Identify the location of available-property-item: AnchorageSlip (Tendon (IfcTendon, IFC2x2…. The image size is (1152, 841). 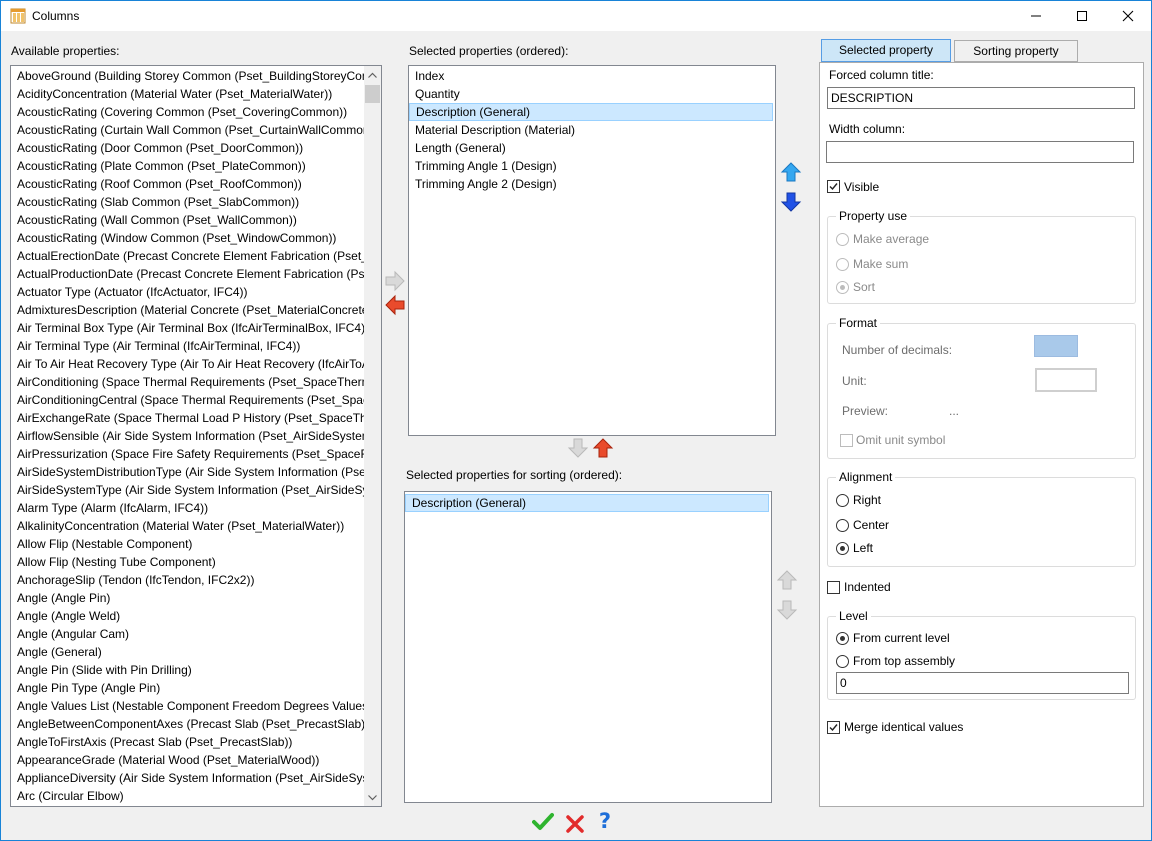
(188, 580).